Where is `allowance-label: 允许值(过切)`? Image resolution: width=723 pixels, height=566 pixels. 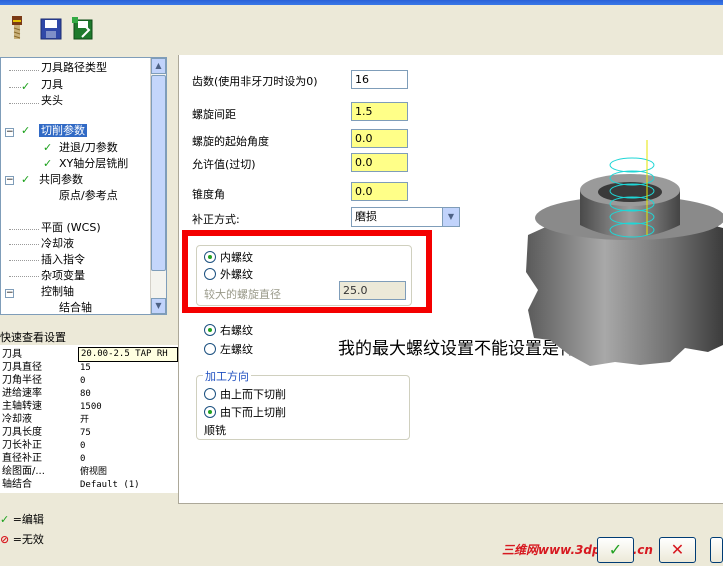 allowance-label: 允许值(过切) is located at coordinates (224, 164).